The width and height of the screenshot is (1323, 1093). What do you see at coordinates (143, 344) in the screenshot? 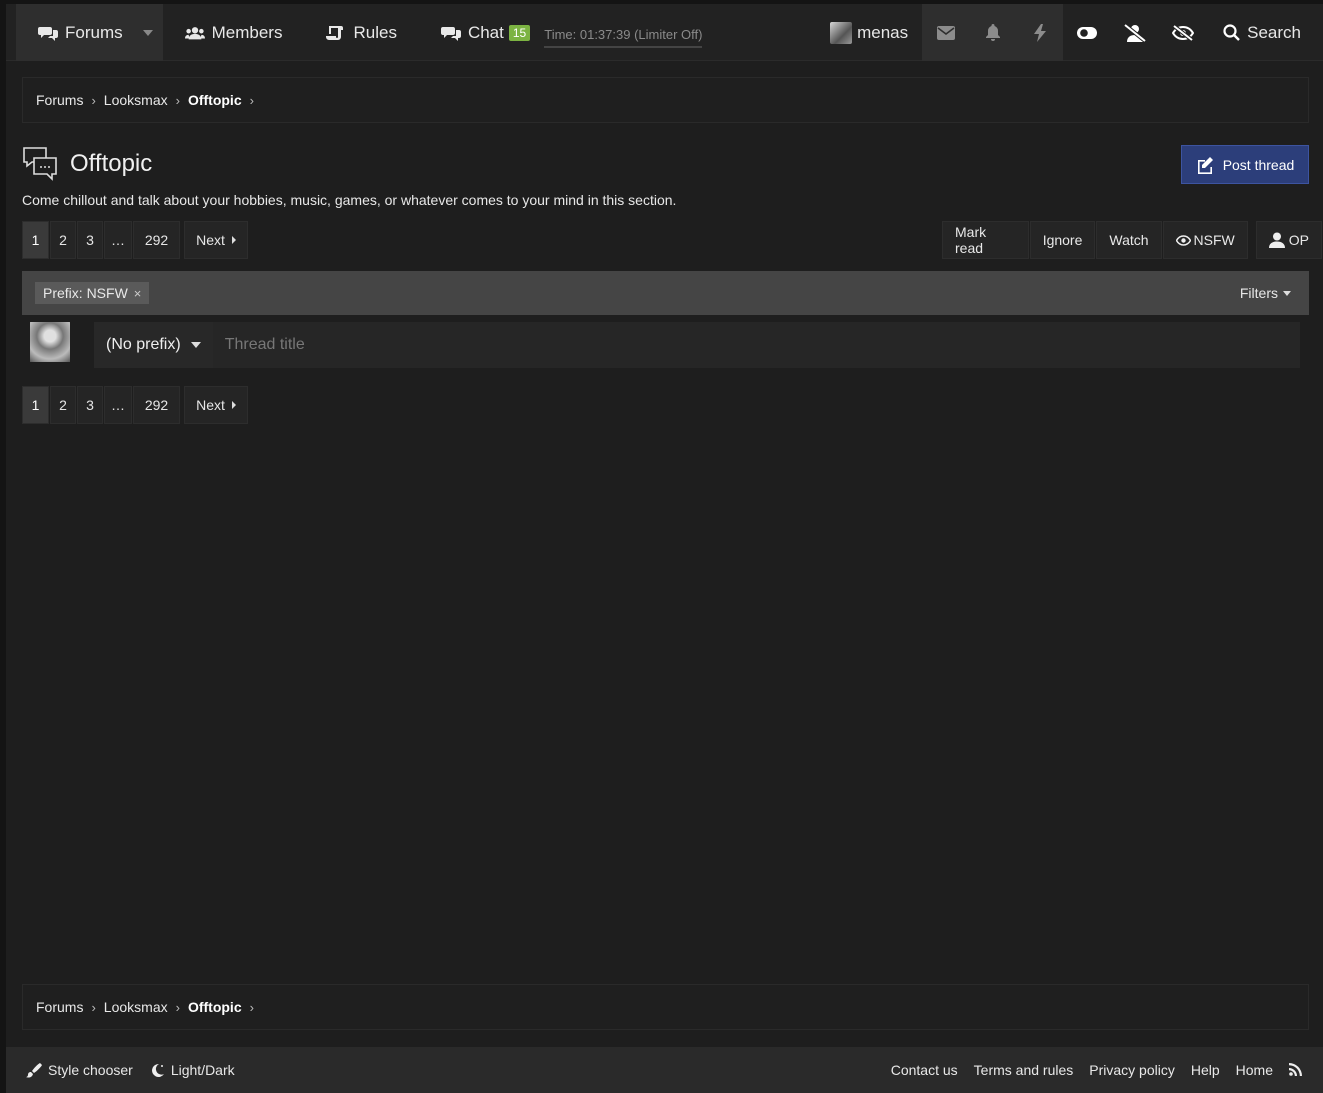
I see `prefix-select-value: (No prefix)` at bounding box center [143, 344].